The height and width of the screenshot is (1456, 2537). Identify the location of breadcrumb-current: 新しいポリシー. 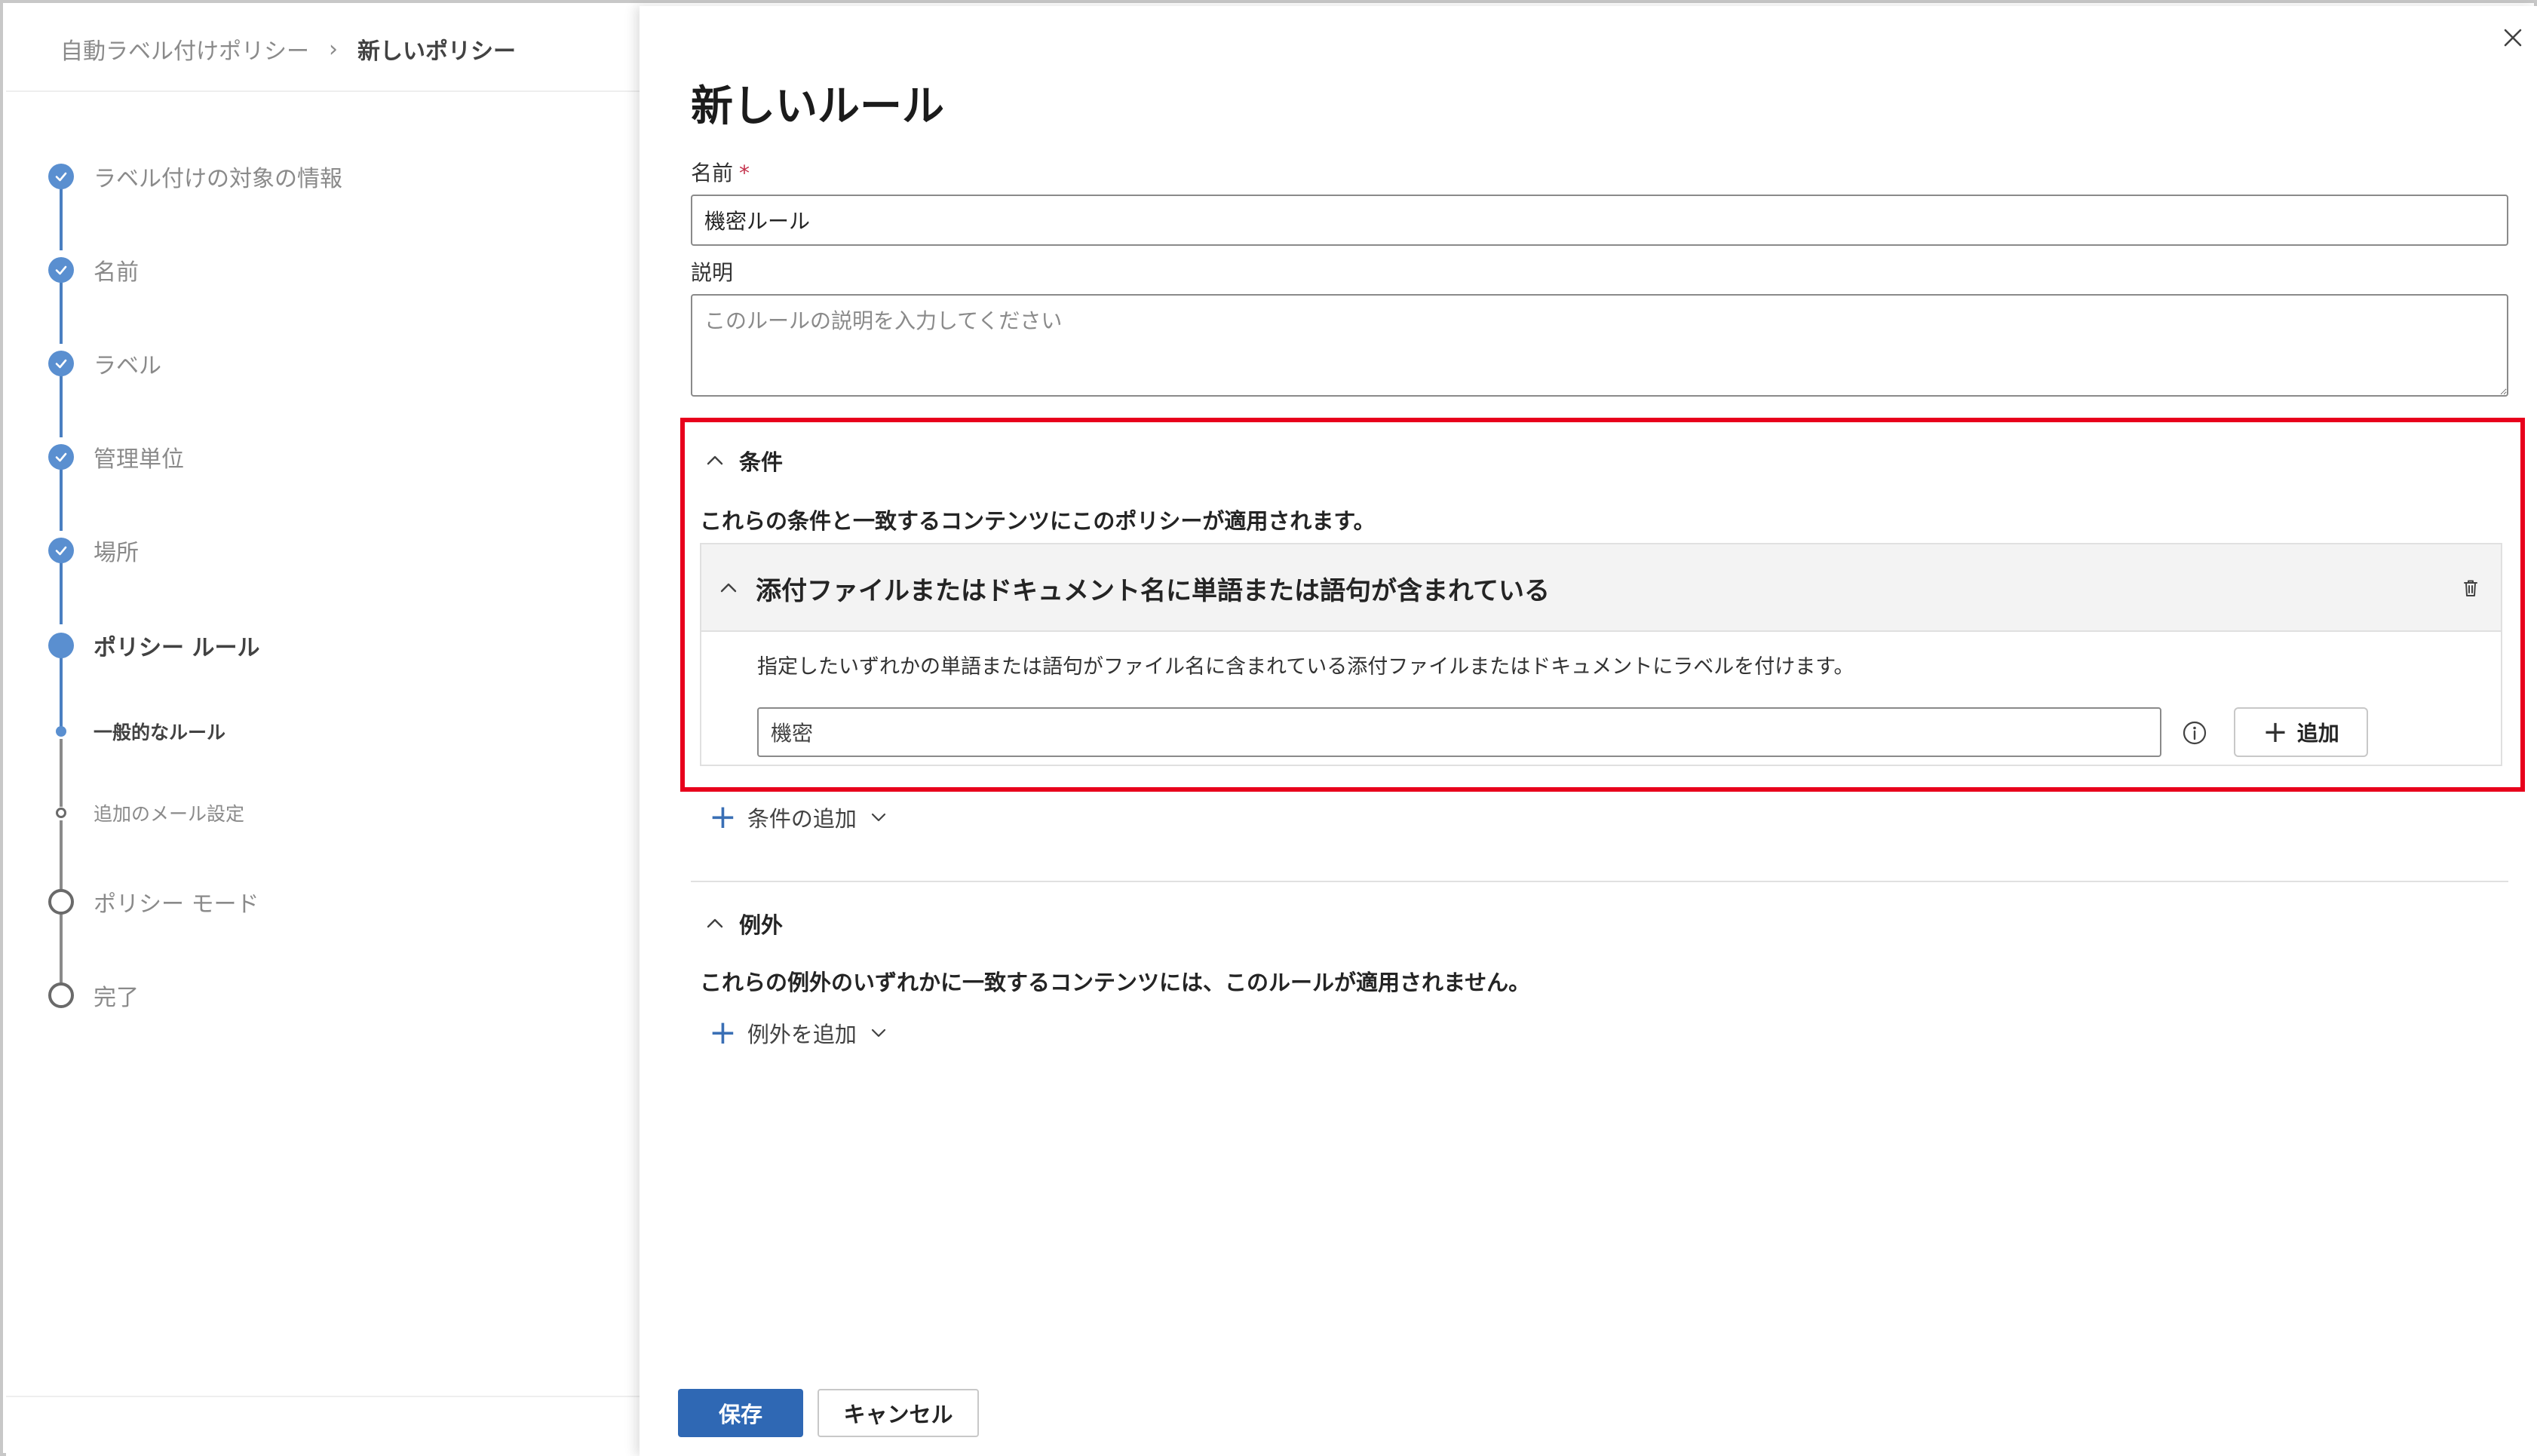
(437, 51).